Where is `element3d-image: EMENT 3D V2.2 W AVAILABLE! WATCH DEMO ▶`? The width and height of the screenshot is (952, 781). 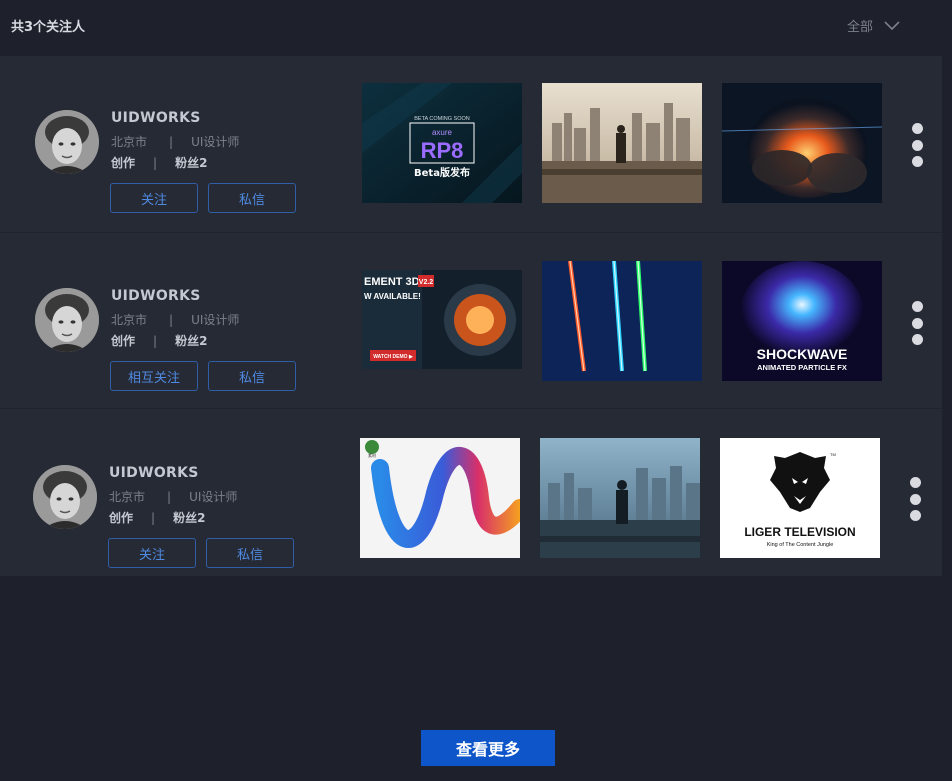 element3d-image: EMENT 3D V2.2 W AVAILABLE! WATCH DEMO ▶ is located at coordinates (442, 319).